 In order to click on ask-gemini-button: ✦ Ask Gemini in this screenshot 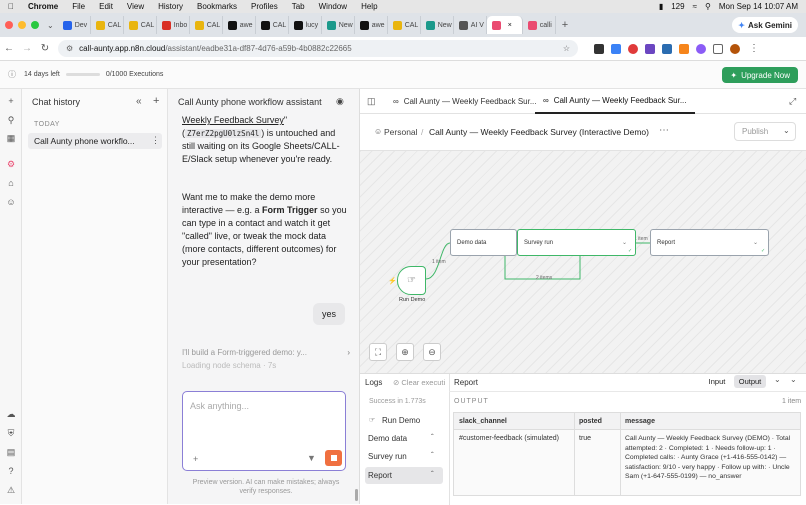, I will do `click(765, 25)`.